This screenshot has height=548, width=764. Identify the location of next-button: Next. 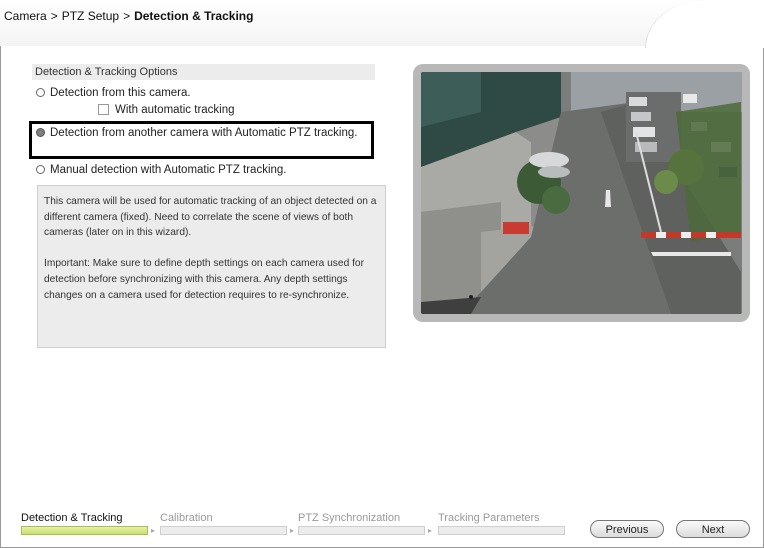
(713, 529).